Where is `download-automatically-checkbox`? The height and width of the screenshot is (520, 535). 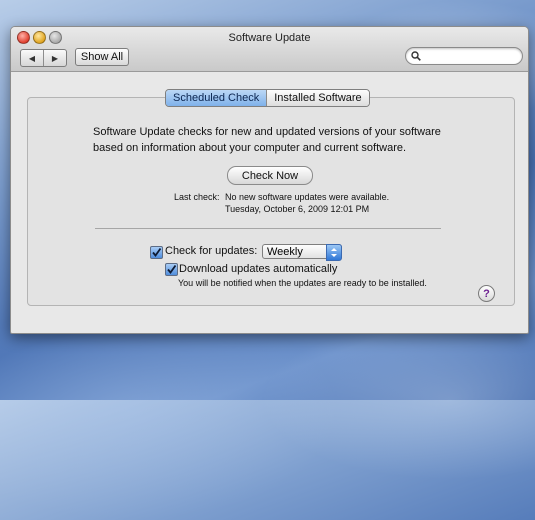 download-automatically-checkbox is located at coordinates (171, 269).